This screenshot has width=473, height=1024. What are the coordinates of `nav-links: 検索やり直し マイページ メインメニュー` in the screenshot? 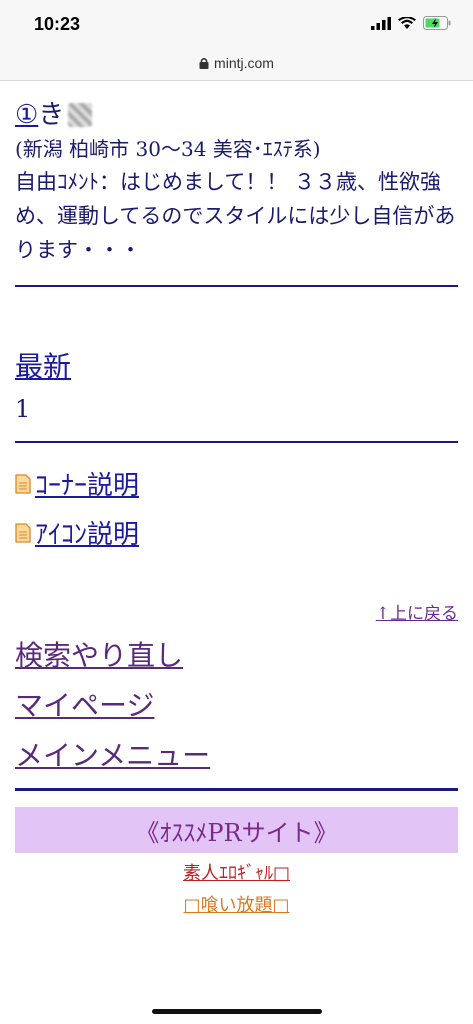 It's located at (236, 709).